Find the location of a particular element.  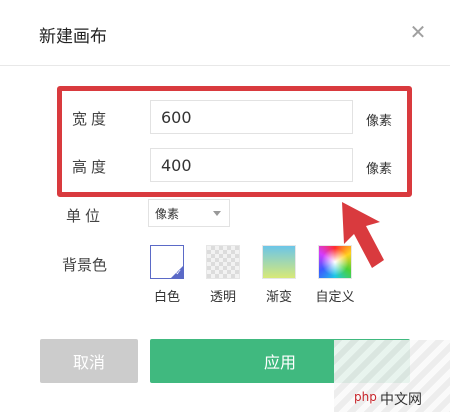

unit-label: 单位 is located at coordinates (85, 216).